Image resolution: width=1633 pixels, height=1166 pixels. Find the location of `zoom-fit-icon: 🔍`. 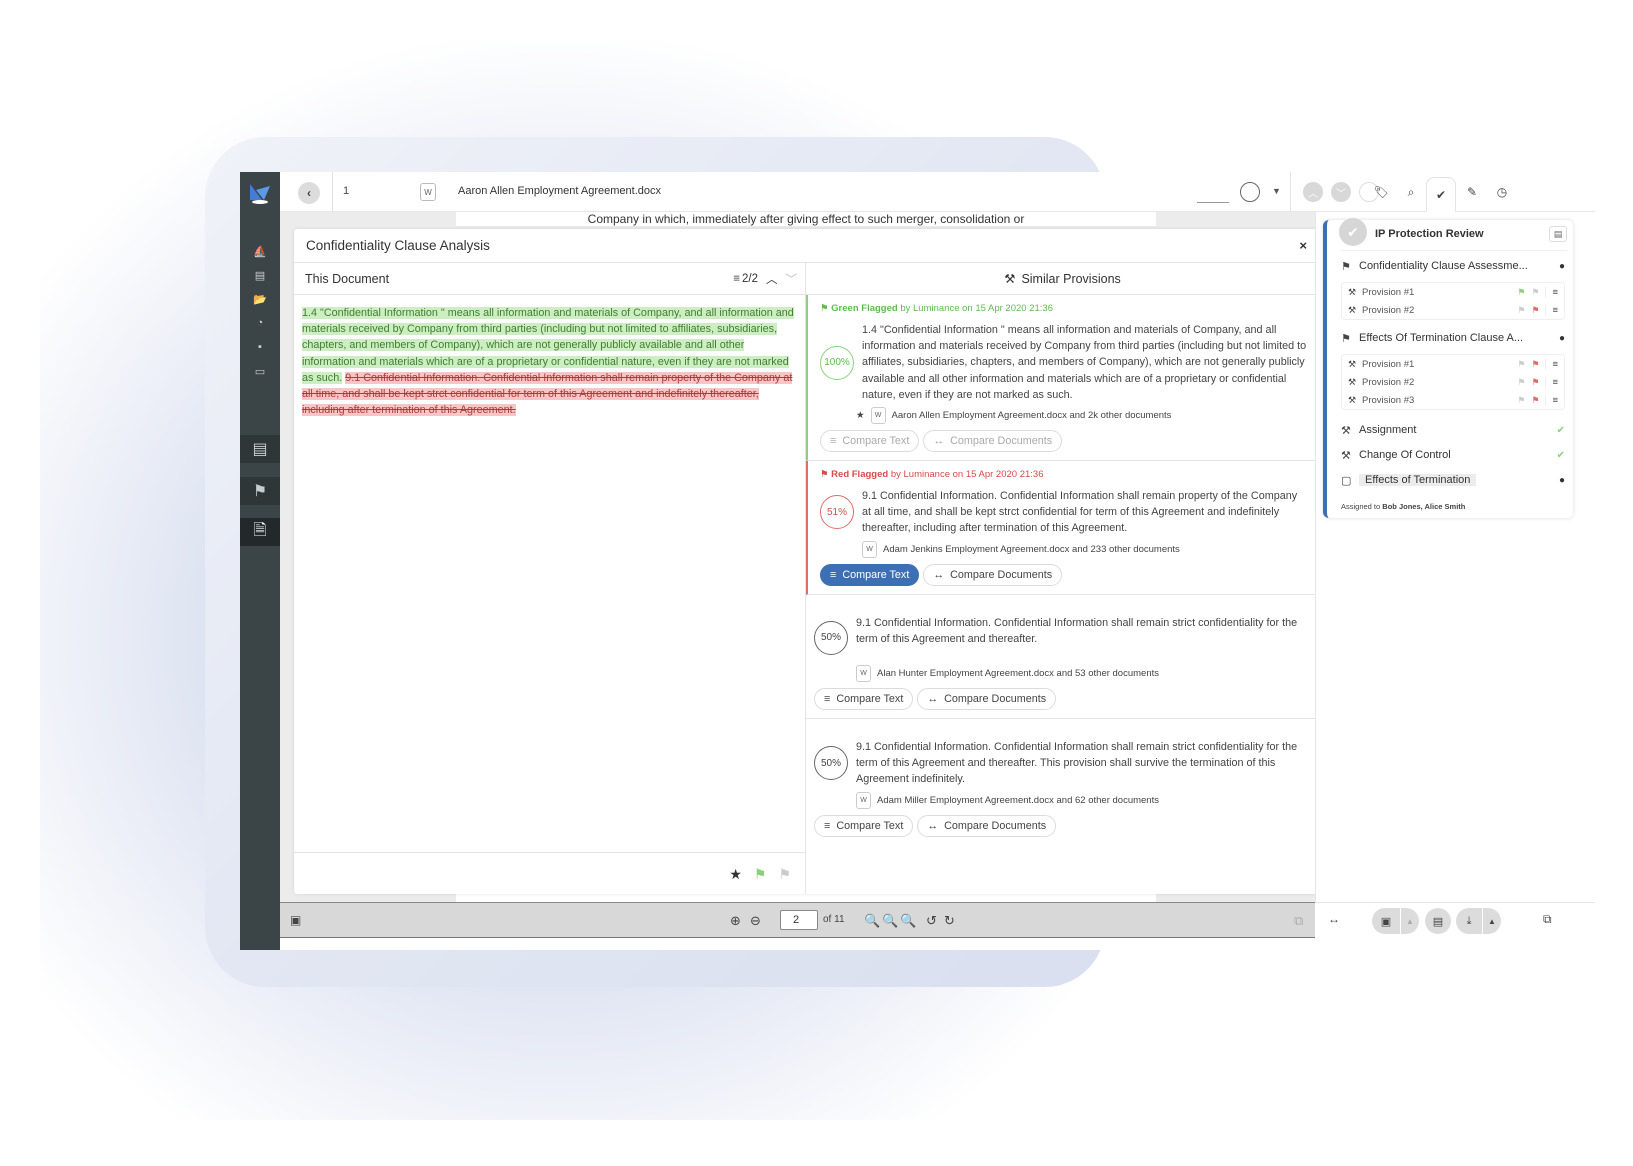

zoom-fit-icon: 🔍 is located at coordinates (908, 921).